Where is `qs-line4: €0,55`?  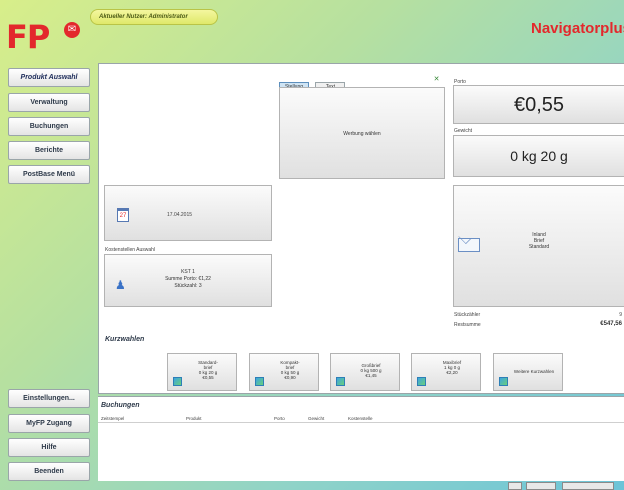
qs-line4: €0,55 is located at coordinates (208, 377).